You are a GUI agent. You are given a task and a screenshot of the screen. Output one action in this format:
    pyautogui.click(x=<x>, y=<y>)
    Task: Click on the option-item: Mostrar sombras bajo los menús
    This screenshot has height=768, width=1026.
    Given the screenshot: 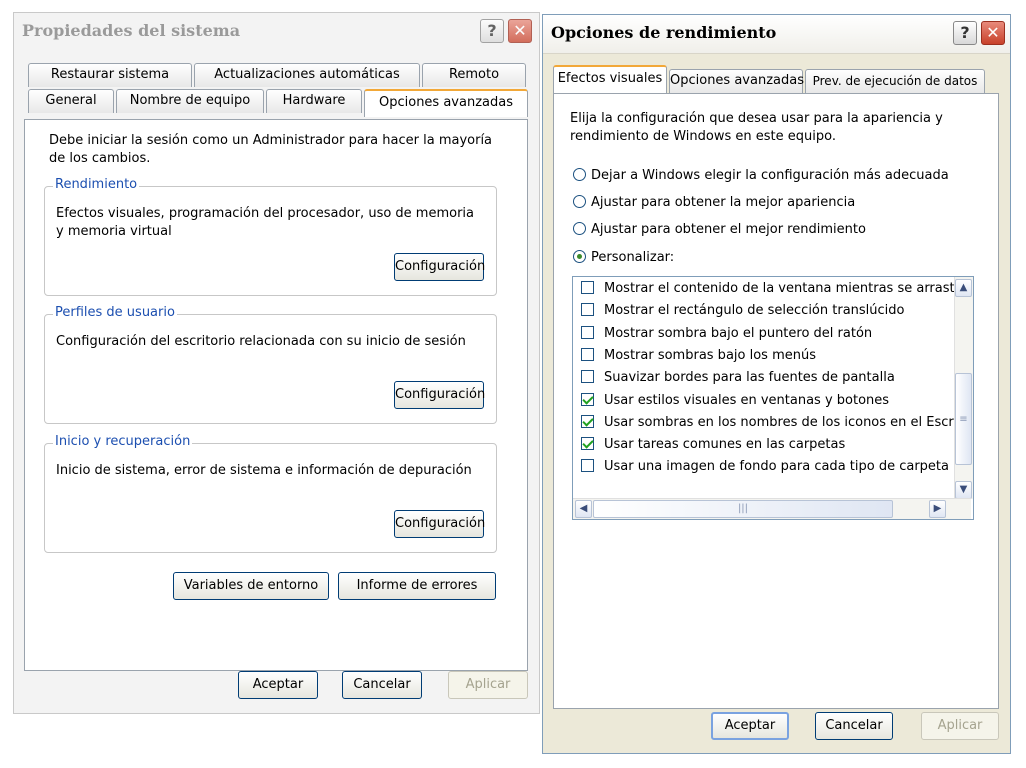 What is the action you would take?
    pyautogui.click(x=698, y=356)
    